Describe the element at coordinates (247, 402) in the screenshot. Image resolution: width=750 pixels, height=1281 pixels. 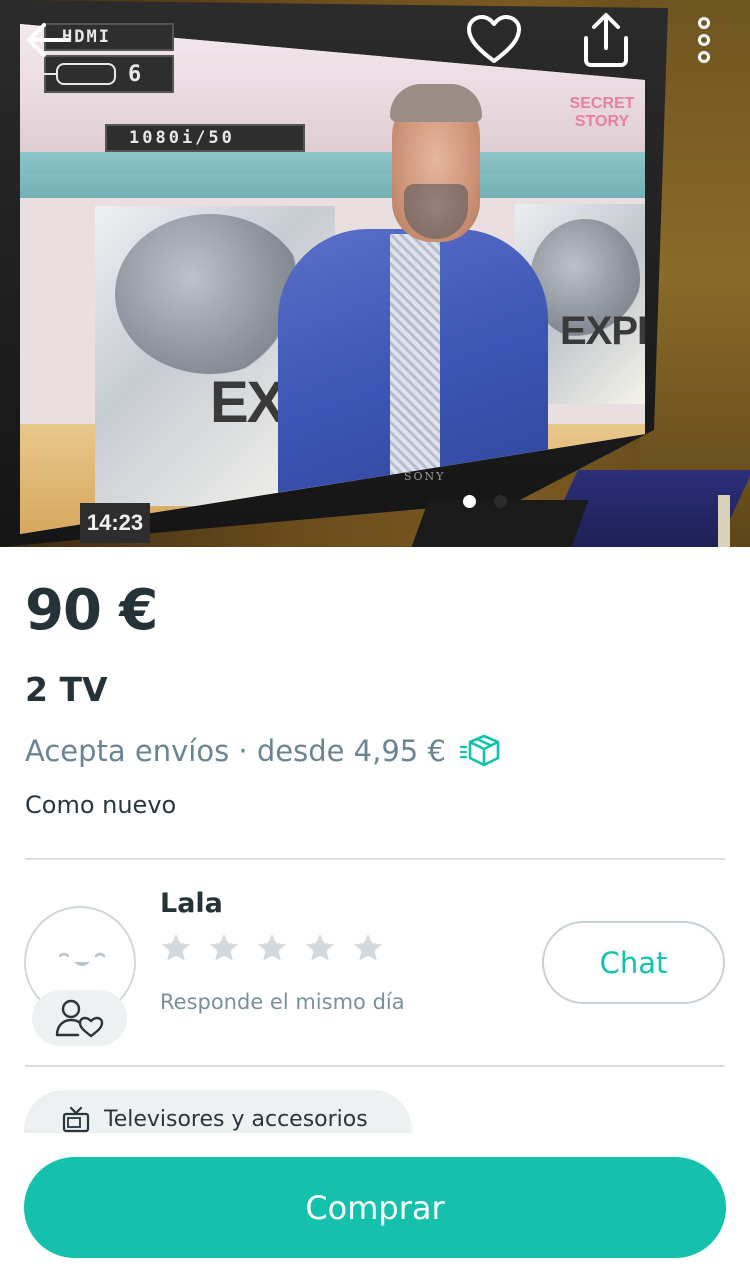
I see `onscreen-text-left: EX` at that location.